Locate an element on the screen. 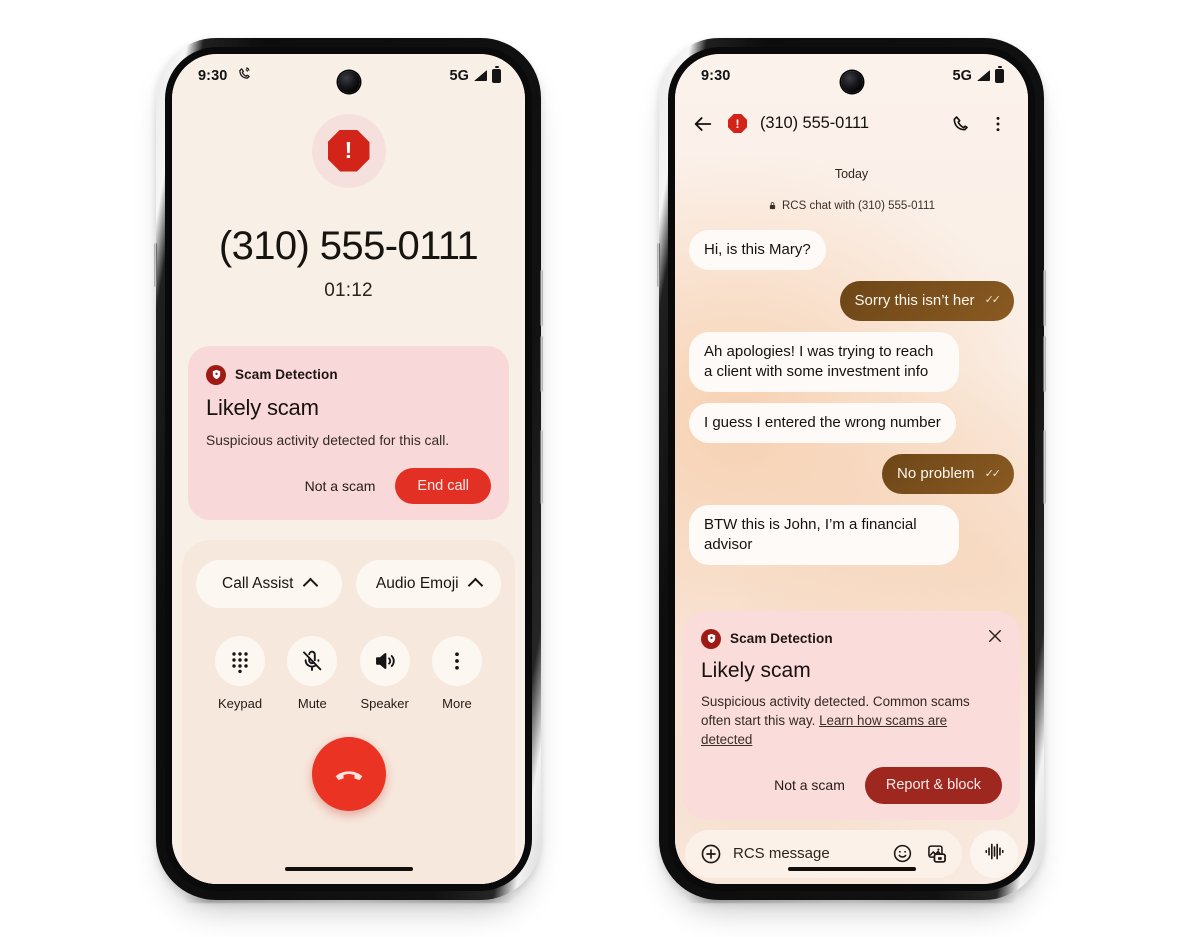 The width and height of the screenshot is (1200, 937). audio-emoji-chip: Audio Emoji is located at coordinates (428, 584).